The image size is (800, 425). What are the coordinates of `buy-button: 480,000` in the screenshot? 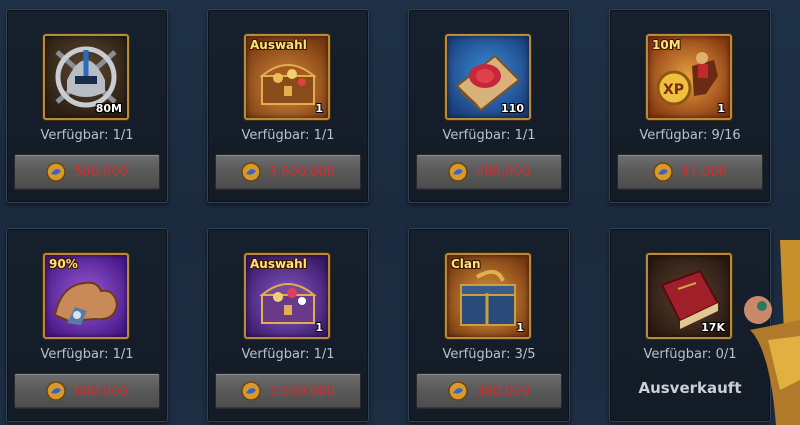 It's located at (489, 172).